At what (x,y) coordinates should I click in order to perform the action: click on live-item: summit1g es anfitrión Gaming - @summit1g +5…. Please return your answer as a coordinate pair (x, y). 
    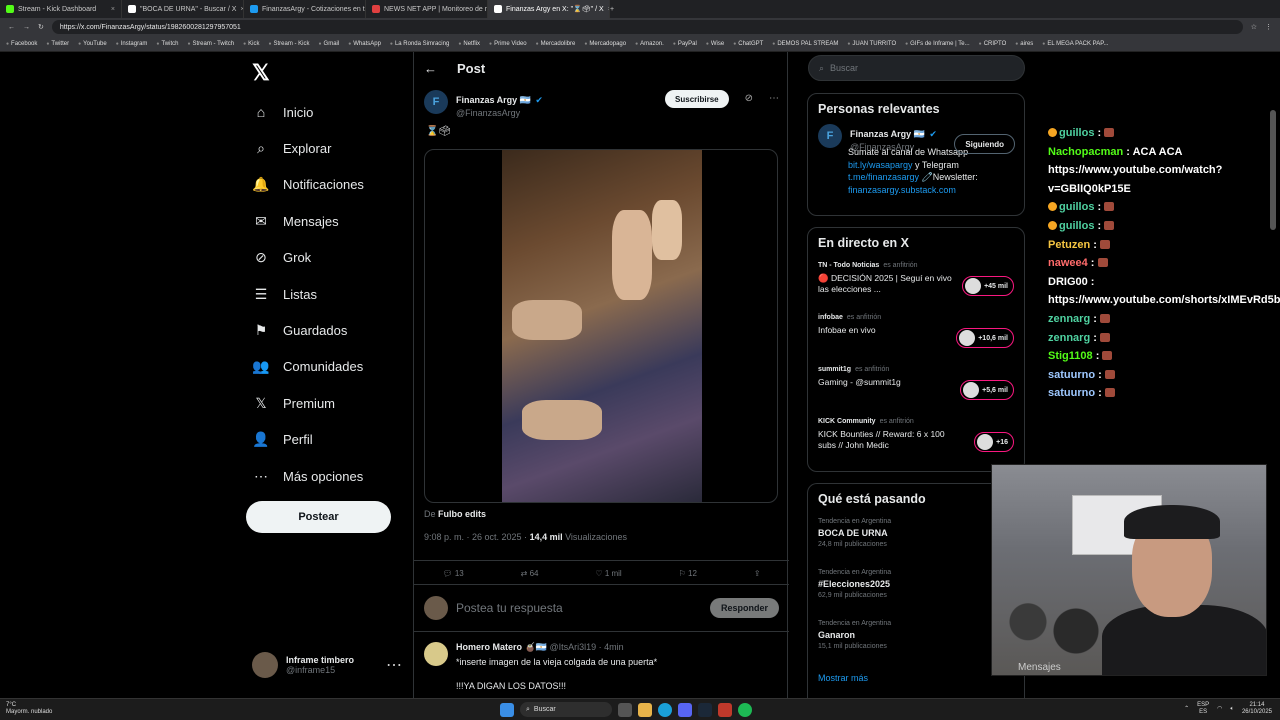
    Looking at the image, I should click on (916, 388).